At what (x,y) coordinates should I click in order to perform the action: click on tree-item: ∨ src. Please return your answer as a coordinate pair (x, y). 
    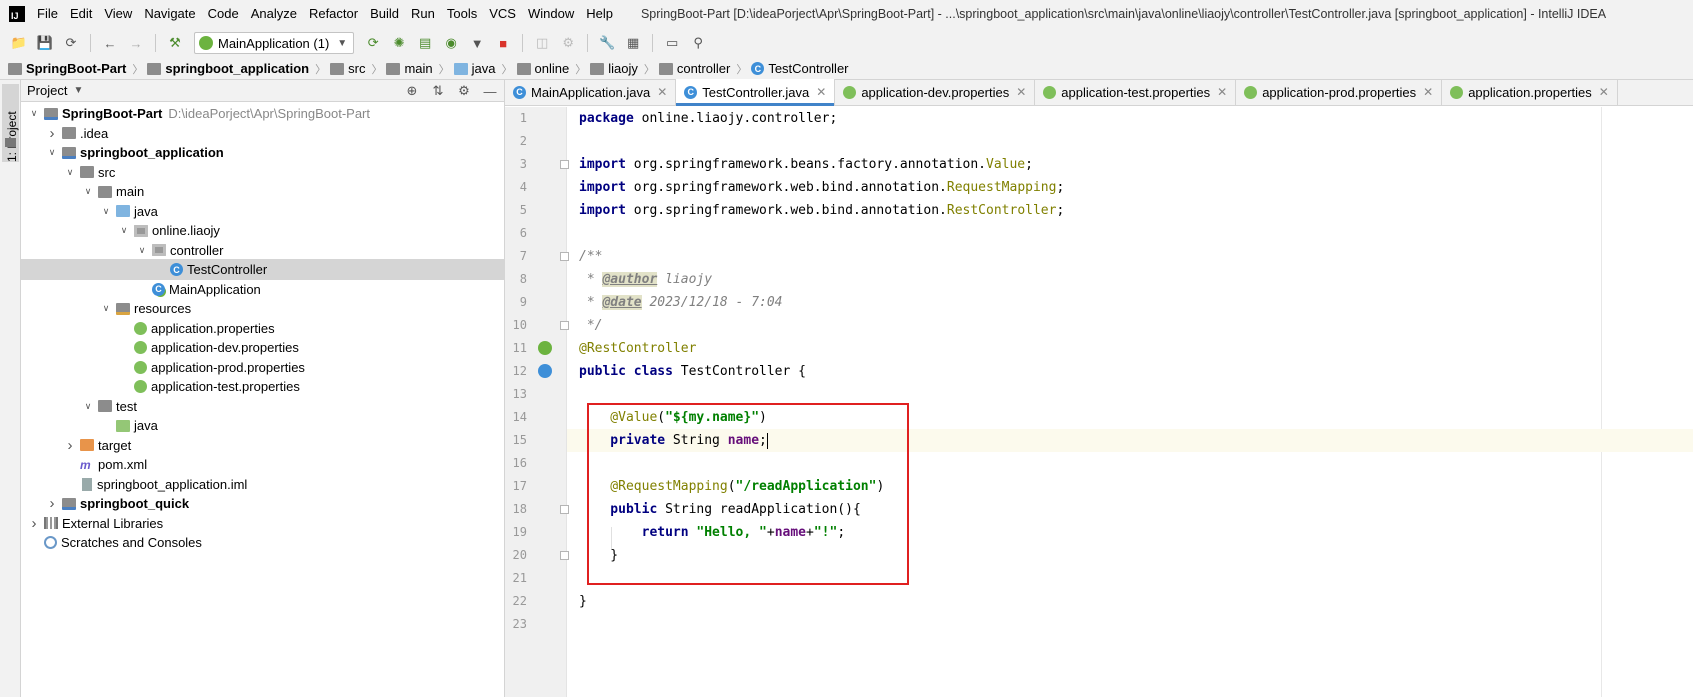
    Looking at the image, I should click on (263, 172).